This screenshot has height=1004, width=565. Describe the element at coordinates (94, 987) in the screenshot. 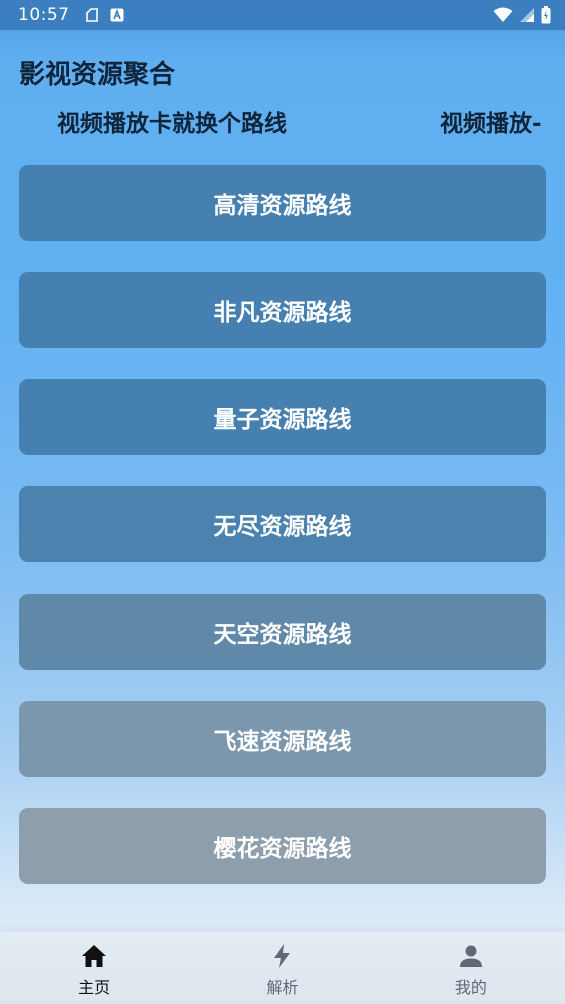

I see `nav-label-home: 主页` at that location.